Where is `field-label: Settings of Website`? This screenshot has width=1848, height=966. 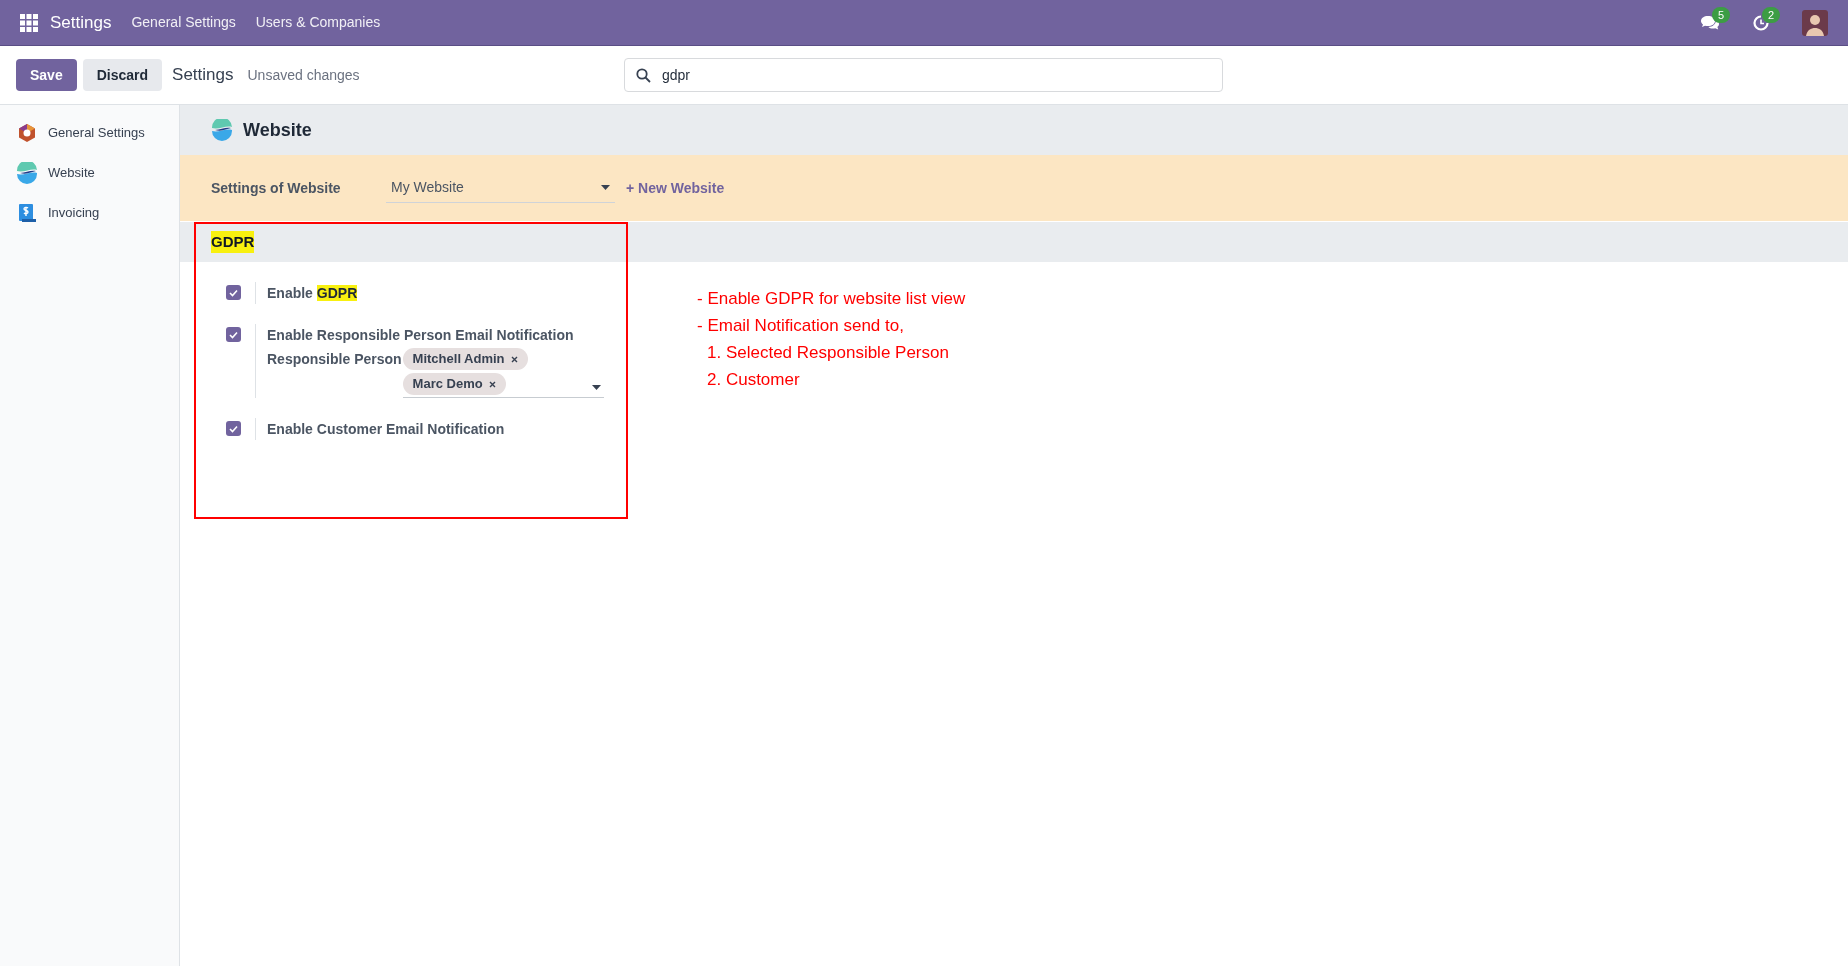
field-label: Settings of Website is located at coordinates (276, 188).